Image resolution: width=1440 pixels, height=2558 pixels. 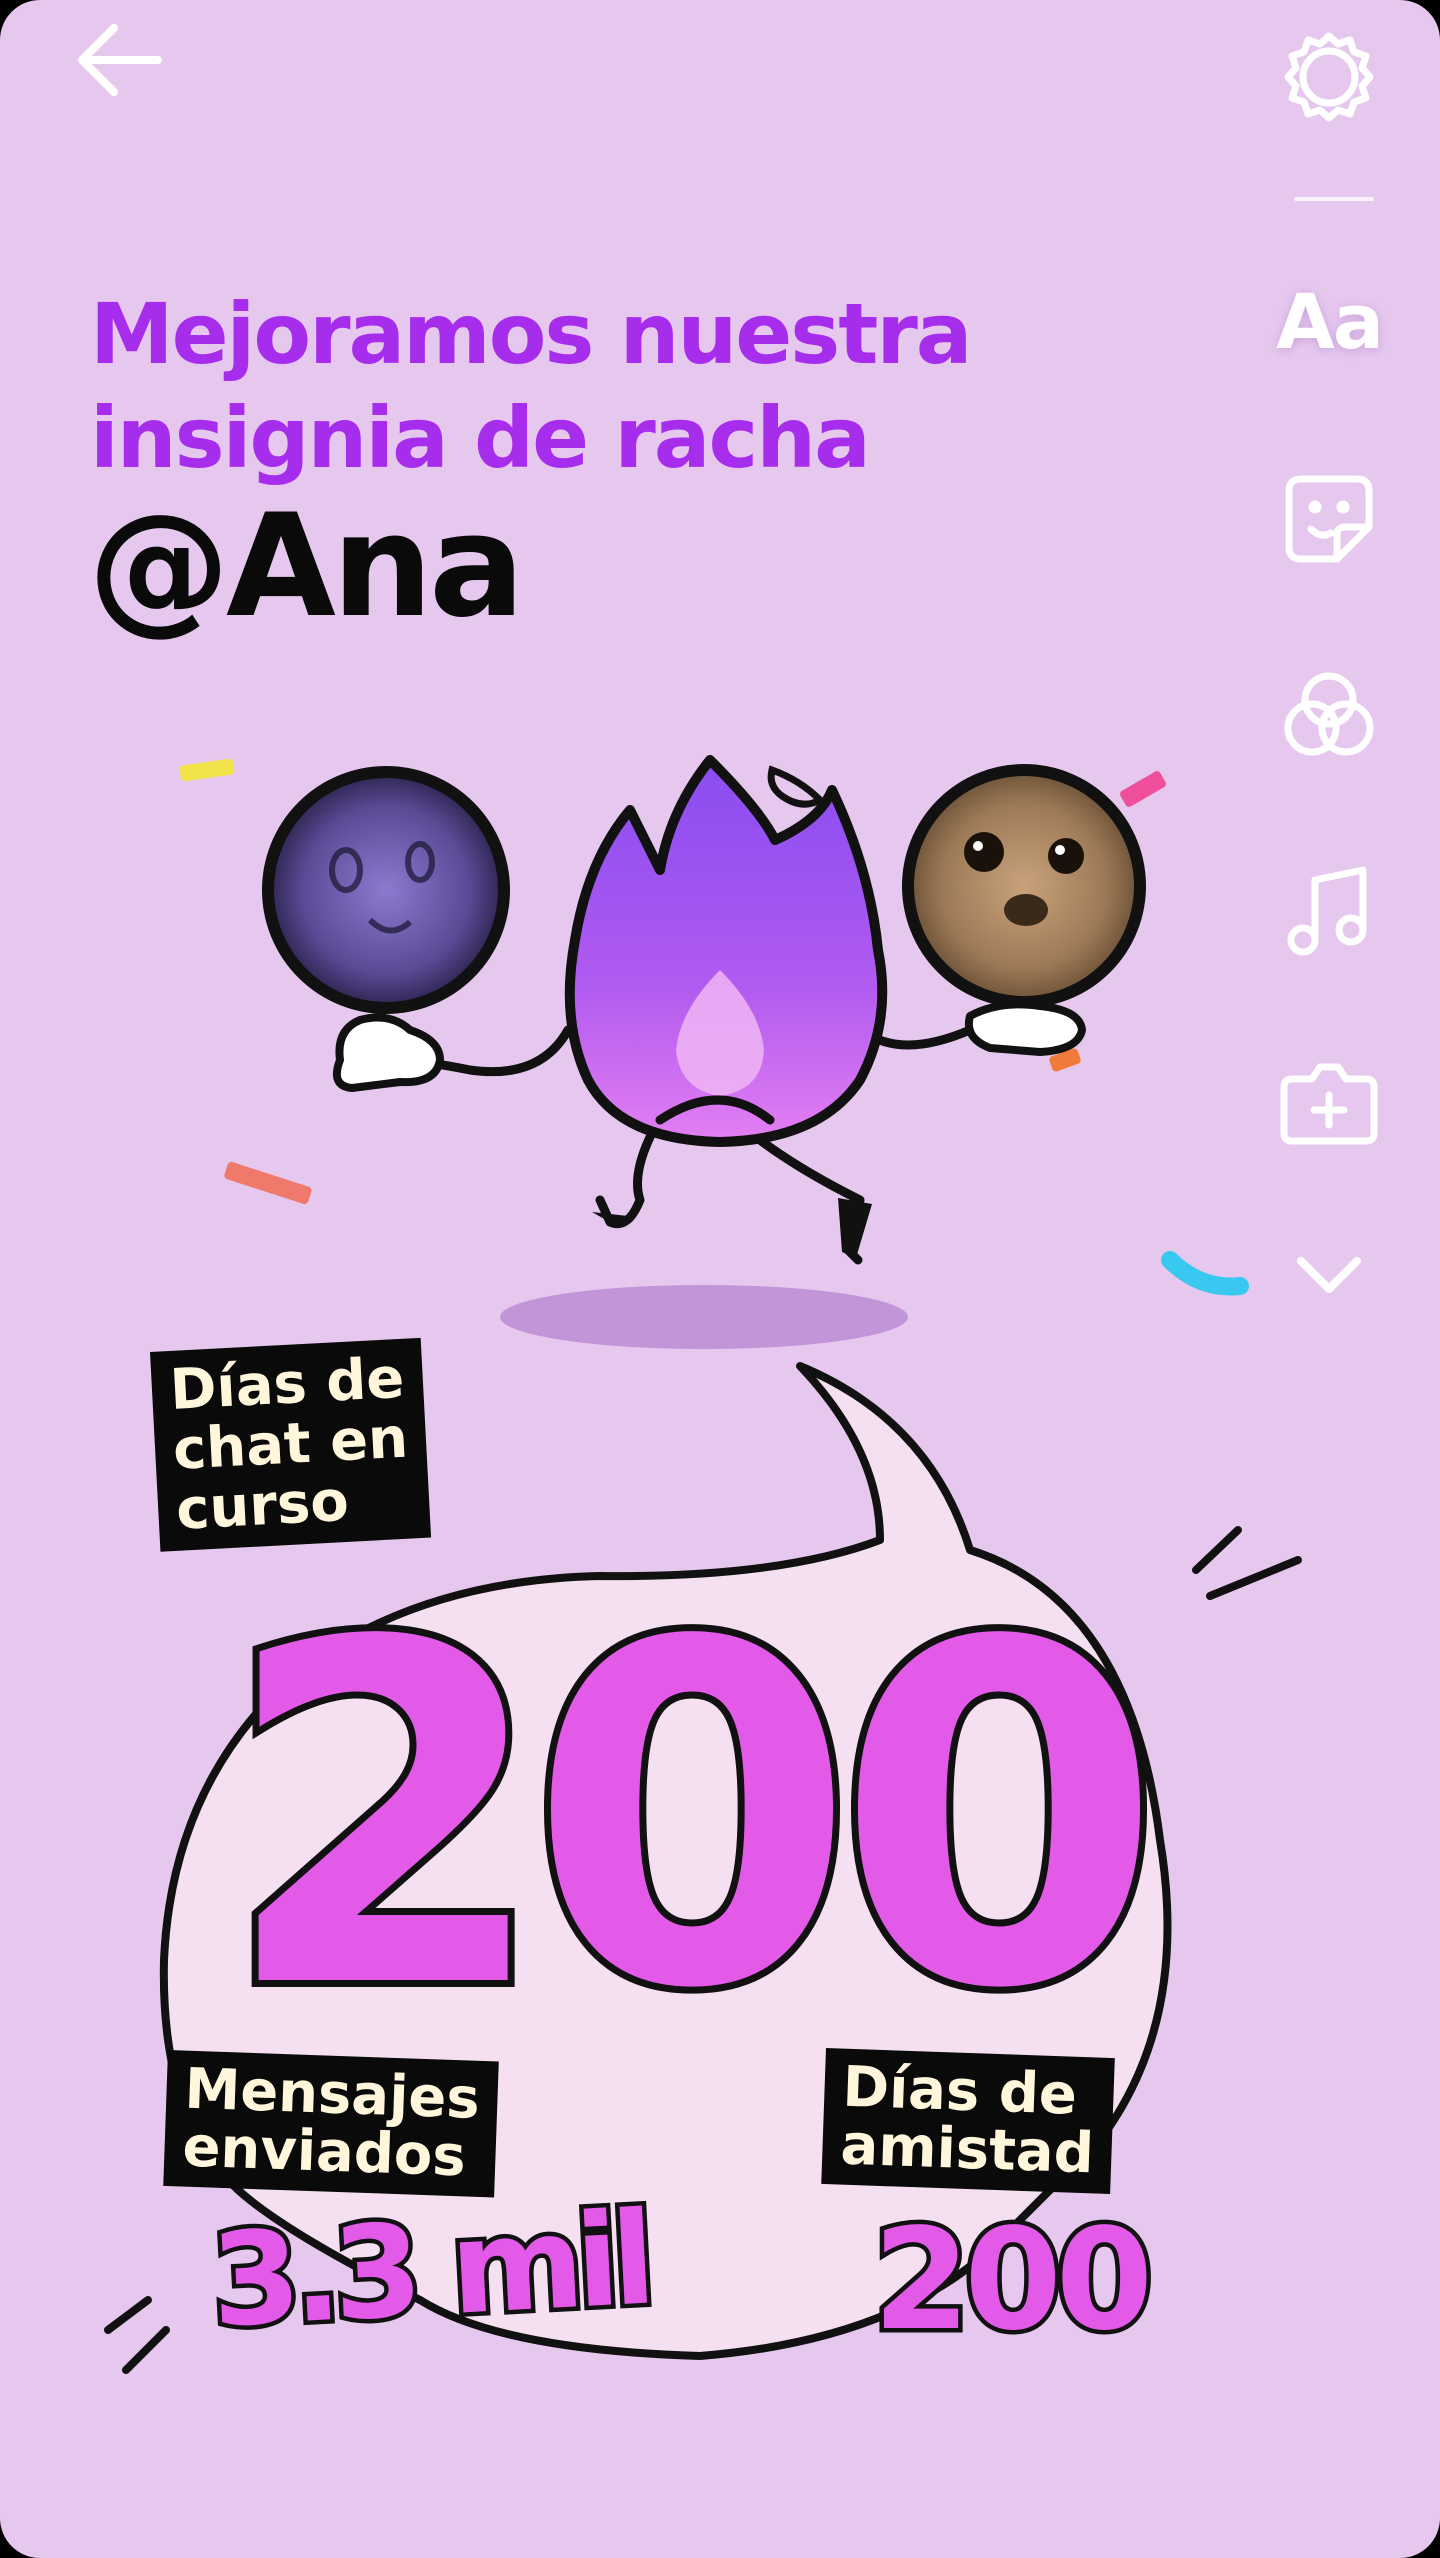 I want to click on text-tool-button: Aa, so click(x=1329, y=321).